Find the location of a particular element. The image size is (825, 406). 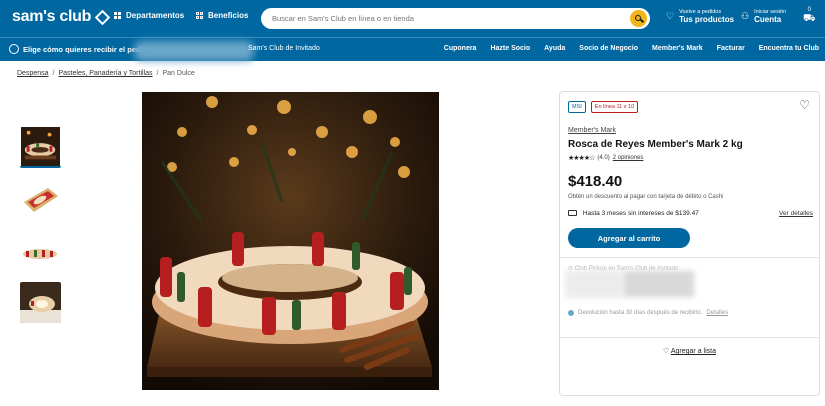

search-button is located at coordinates (638, 18).